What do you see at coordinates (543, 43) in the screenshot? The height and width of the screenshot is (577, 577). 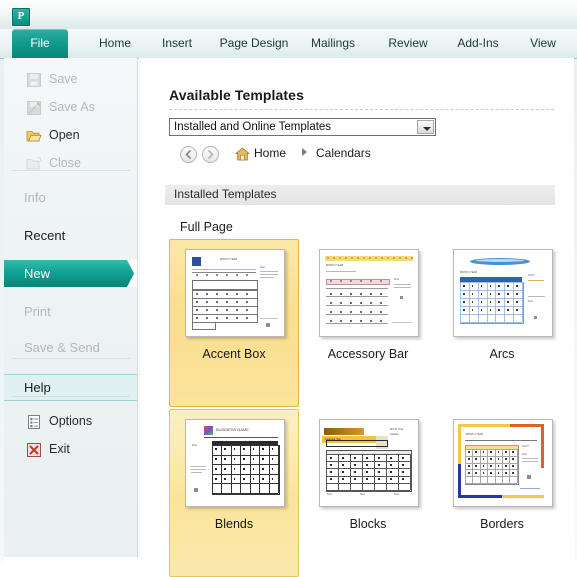 I see `tab-view: View` at bounding box center [543, 43].